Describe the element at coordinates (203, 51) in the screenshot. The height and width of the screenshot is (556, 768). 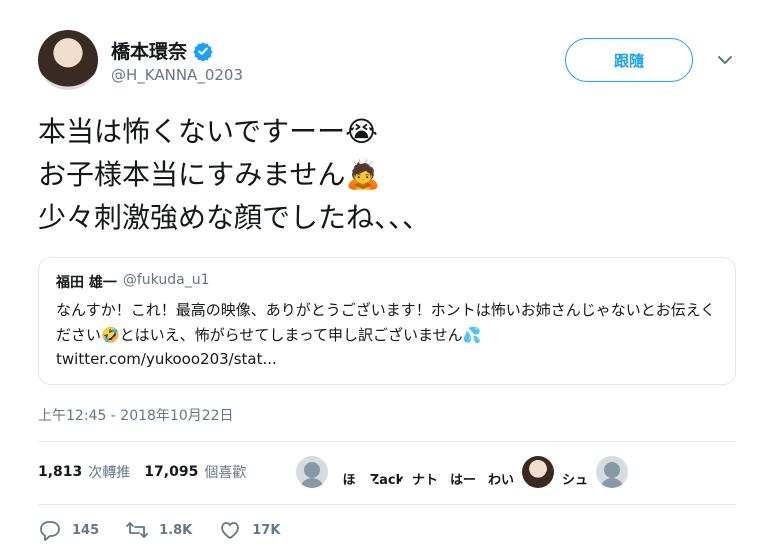
I see `verified-badge-icon` at that location.